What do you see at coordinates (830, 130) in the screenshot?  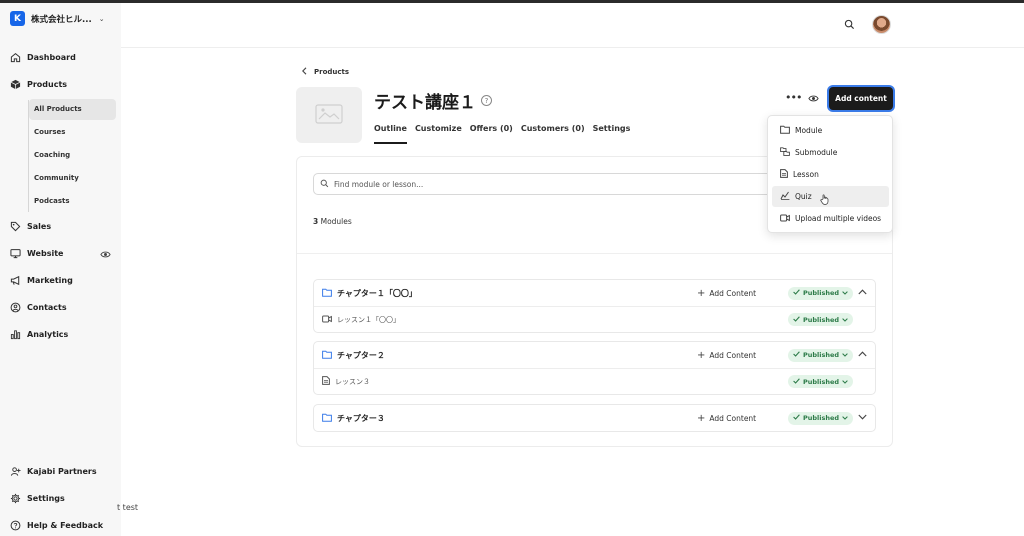 I see `menu-item-module: Module` at bounding box center [830, 130].